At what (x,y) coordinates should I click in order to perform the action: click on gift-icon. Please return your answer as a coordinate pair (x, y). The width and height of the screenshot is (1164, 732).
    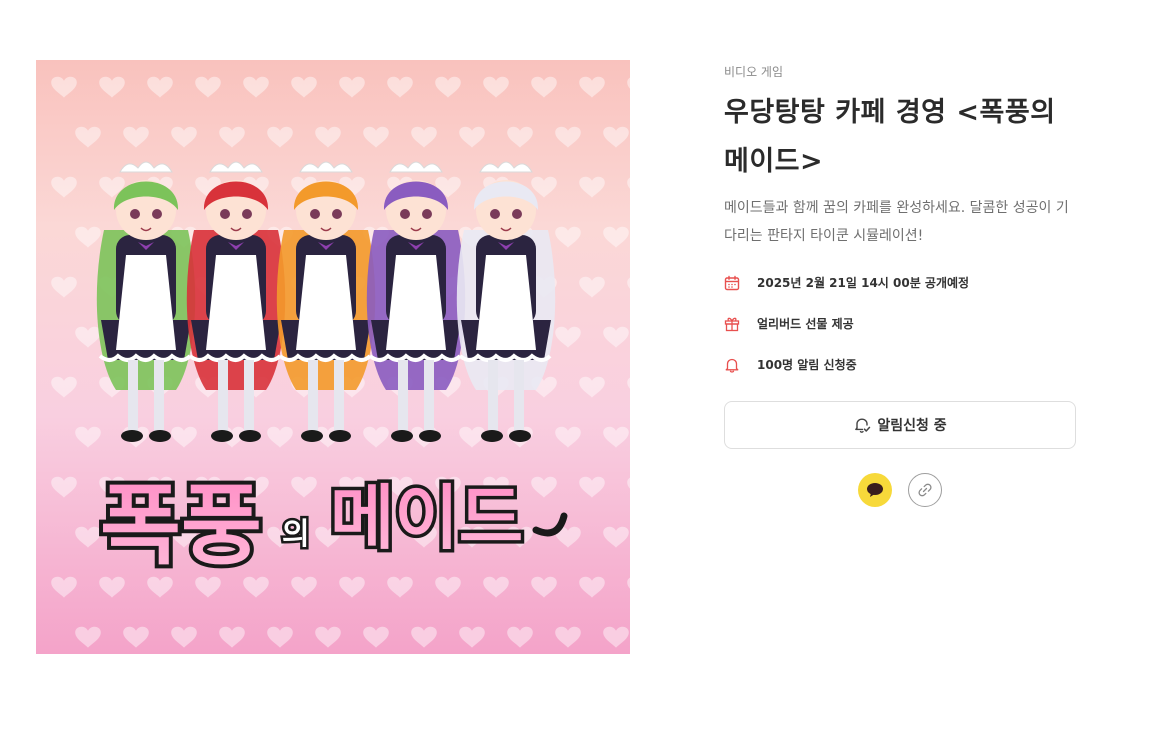
    Looking at the image, I should click on (734, 324).